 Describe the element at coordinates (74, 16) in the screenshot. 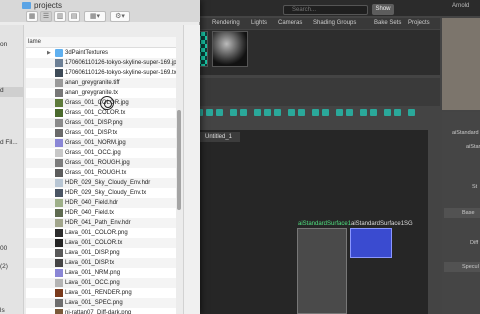

I see `gallery-view-button: ▤` at that location.